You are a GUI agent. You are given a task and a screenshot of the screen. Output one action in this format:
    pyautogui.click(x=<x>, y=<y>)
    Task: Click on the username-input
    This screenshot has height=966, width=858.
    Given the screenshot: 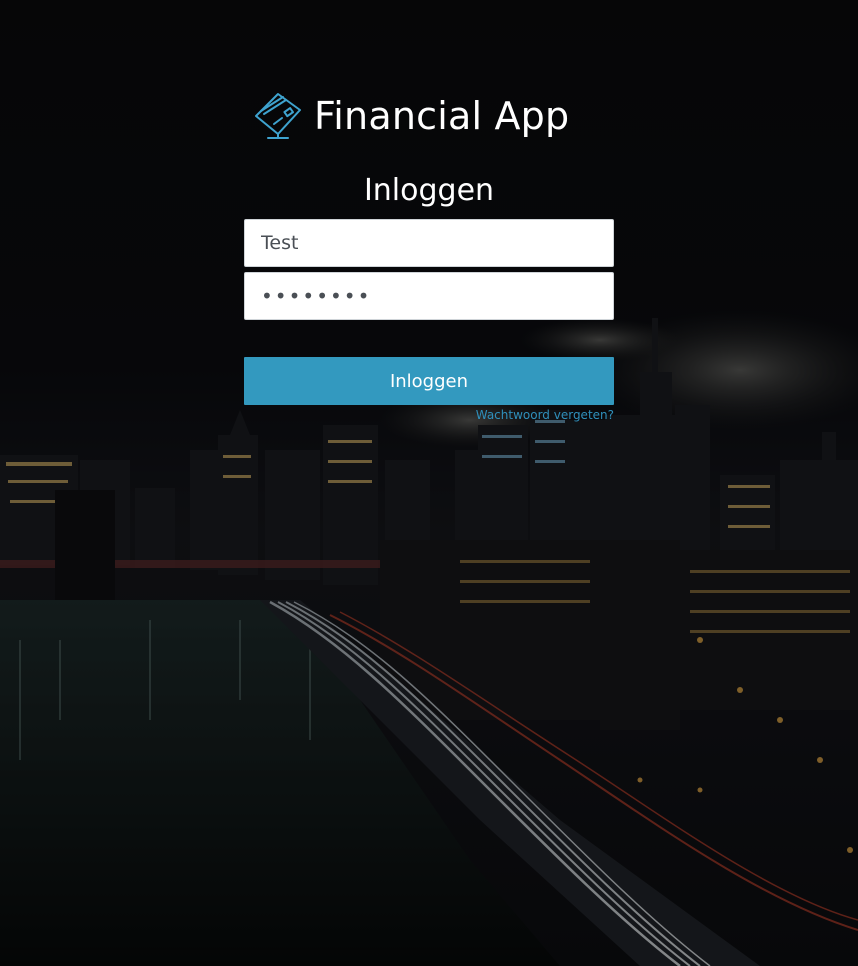 What is the action you would take?
    pyautogui.click(x=429, y=243)
    